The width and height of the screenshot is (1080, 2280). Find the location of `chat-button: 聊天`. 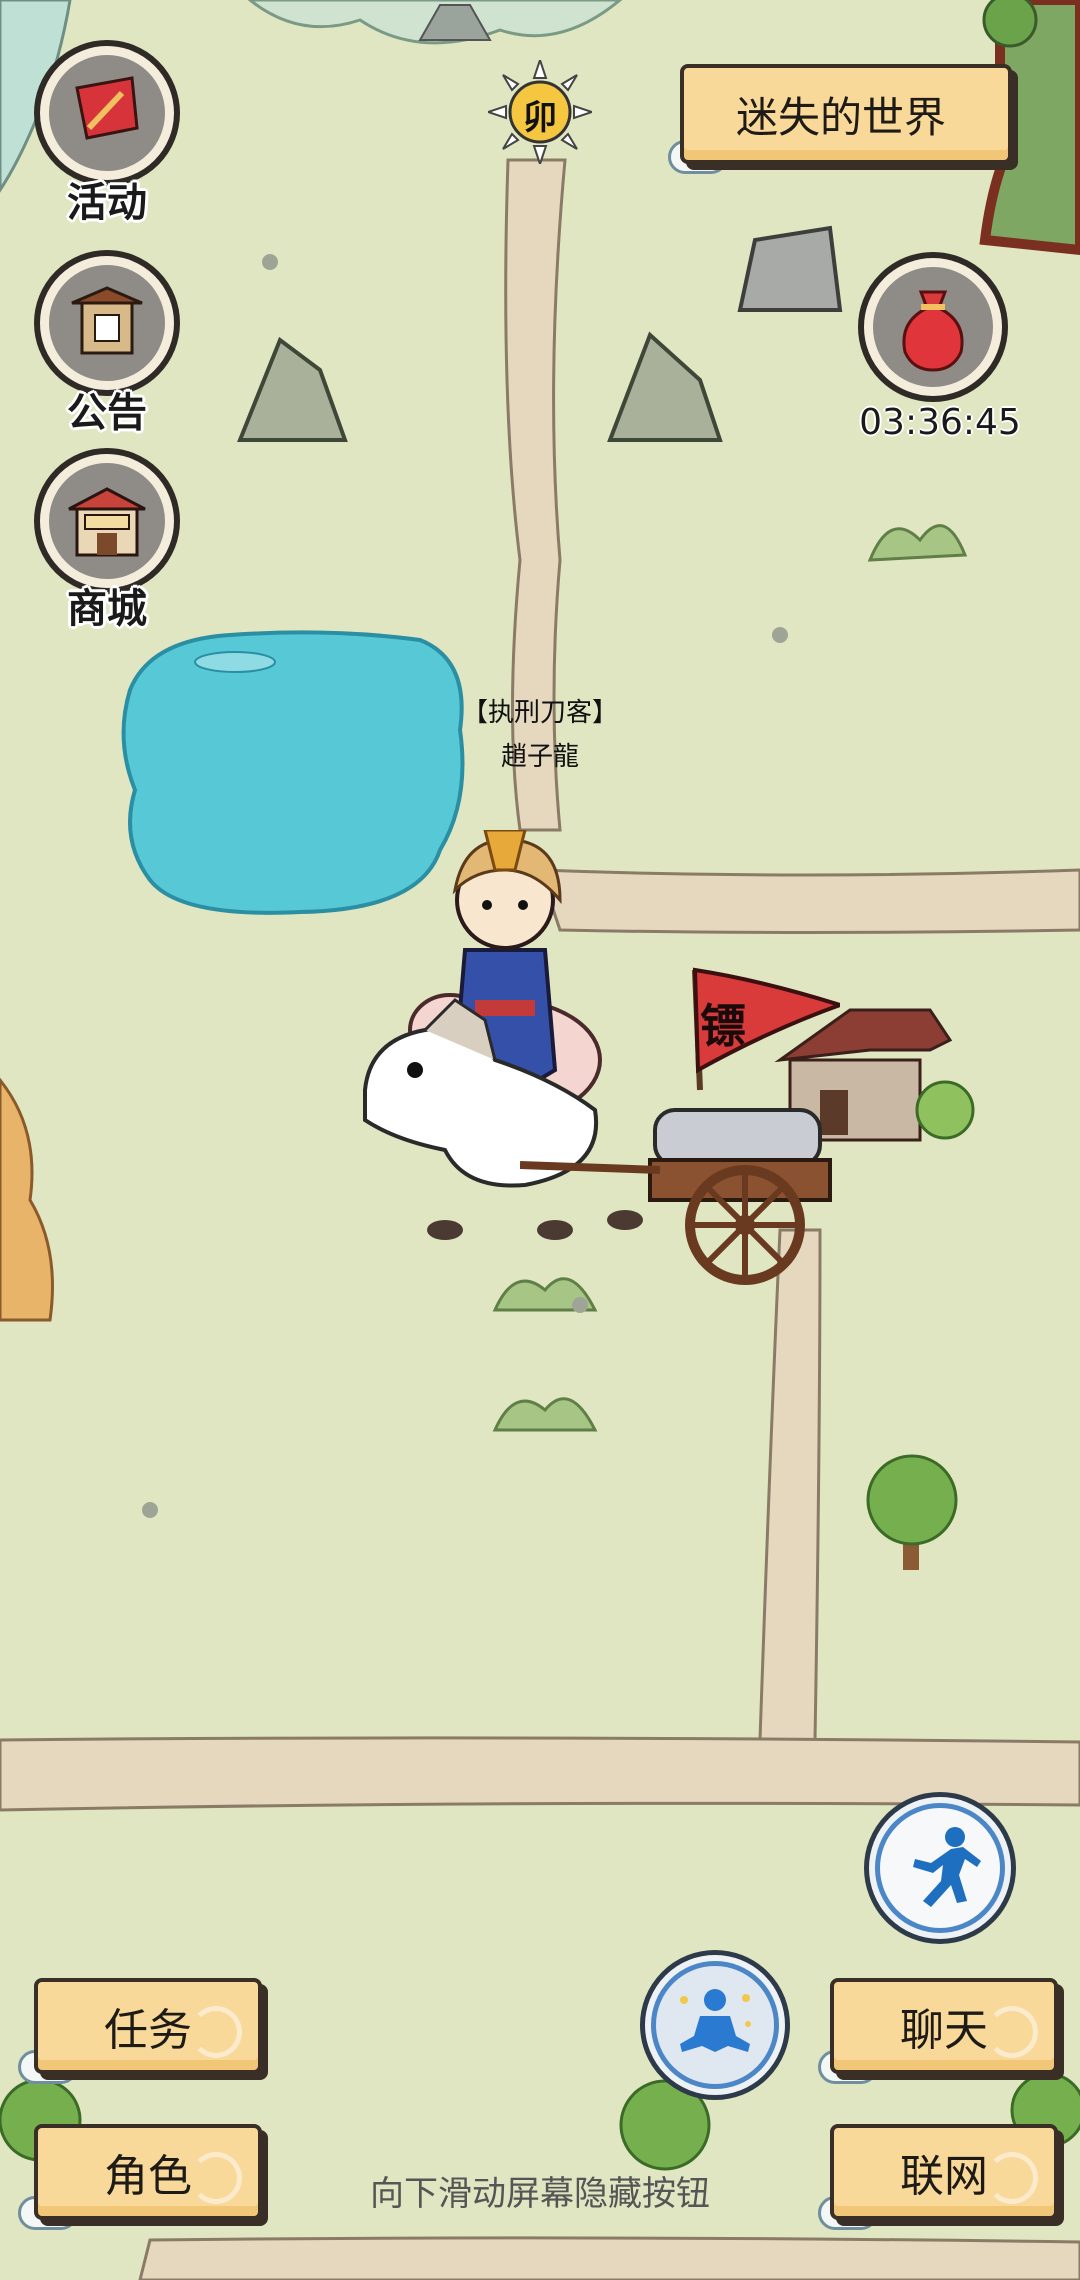

chat-button: 聊天 is located at coordinates (944, 2026).